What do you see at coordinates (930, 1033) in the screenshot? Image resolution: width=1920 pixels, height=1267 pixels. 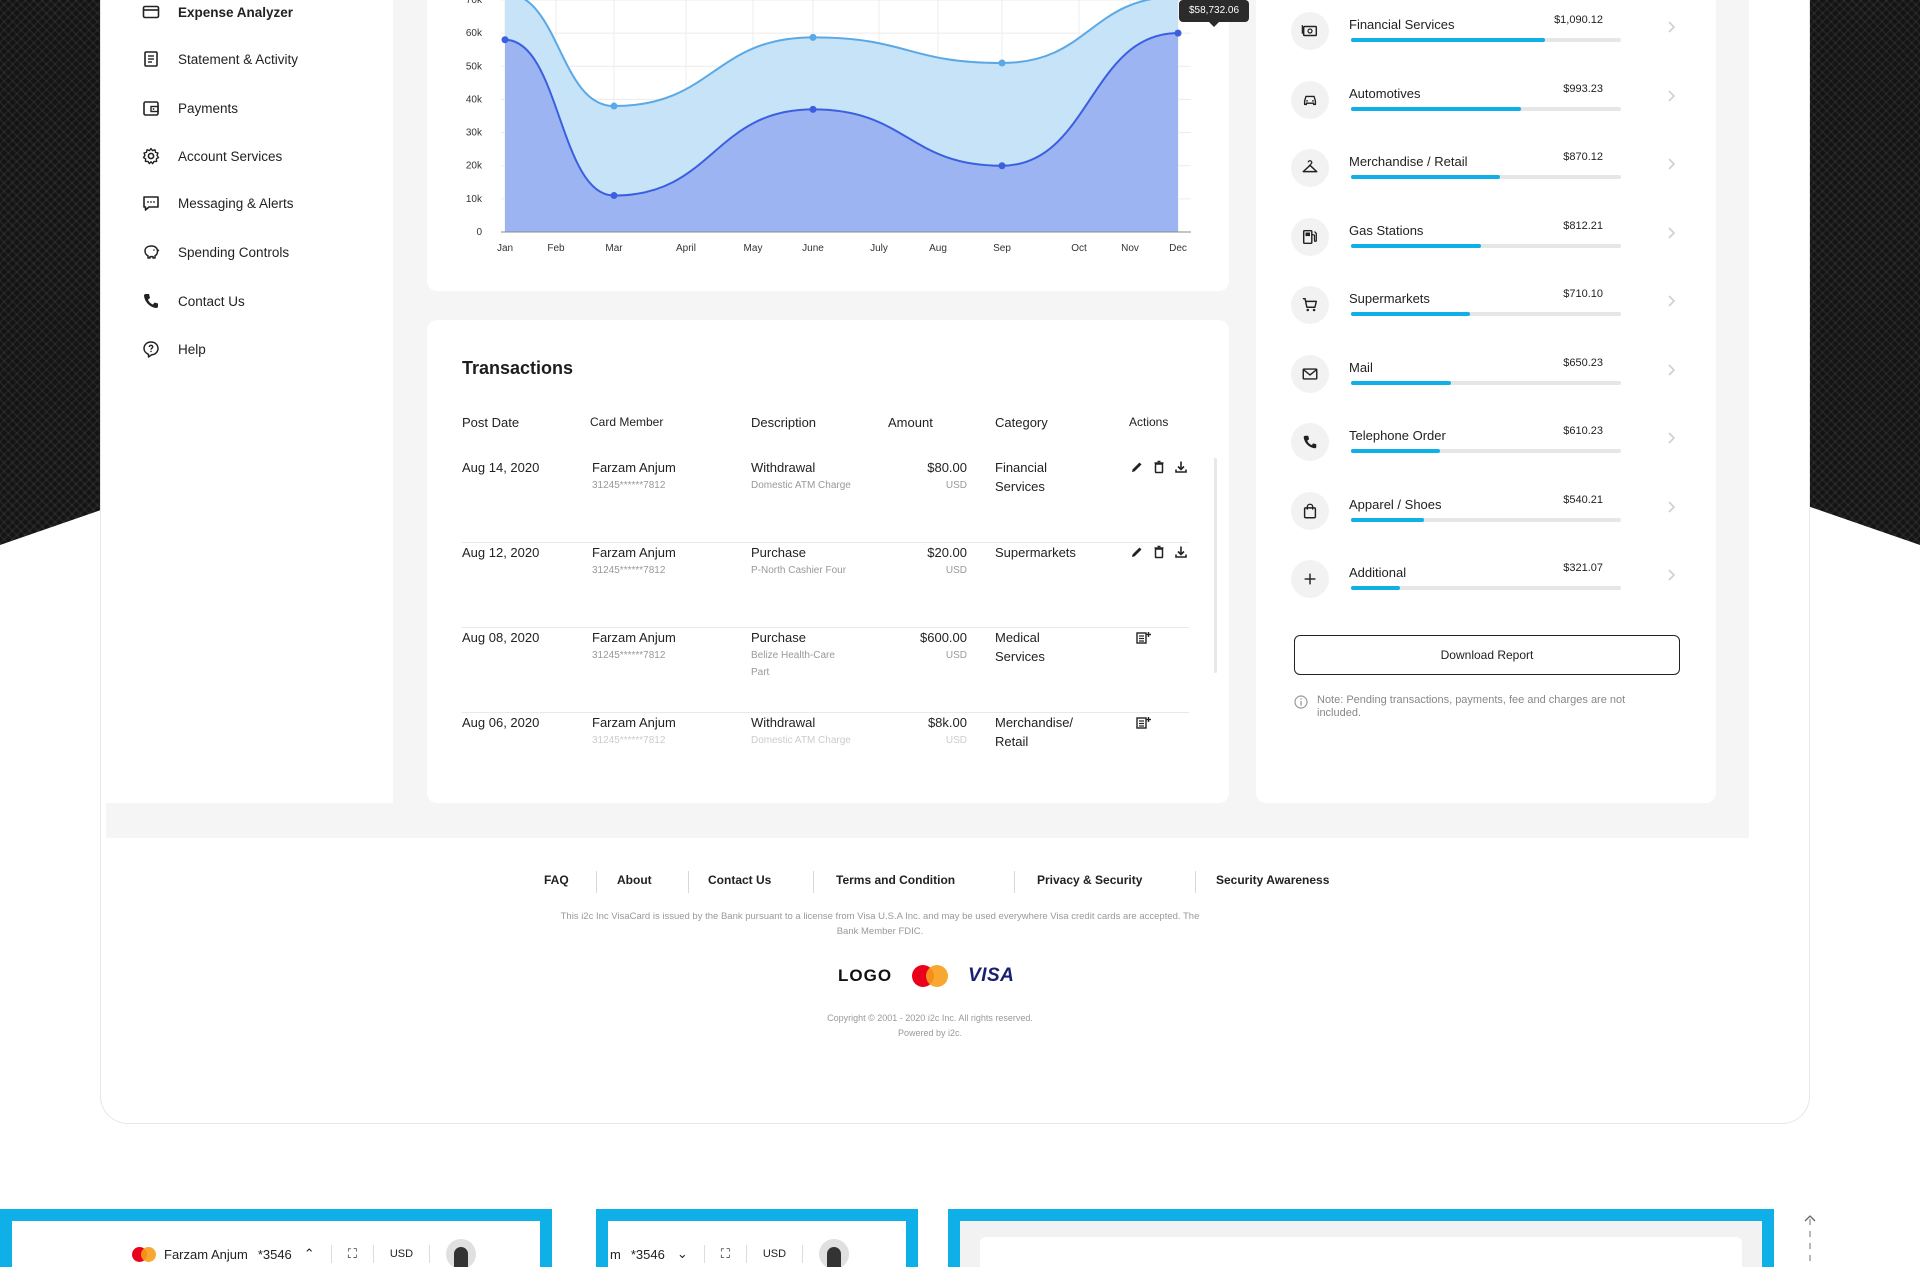 I see `powered-by-text: Powered by i2c.` at bounding box center [930, 1033].